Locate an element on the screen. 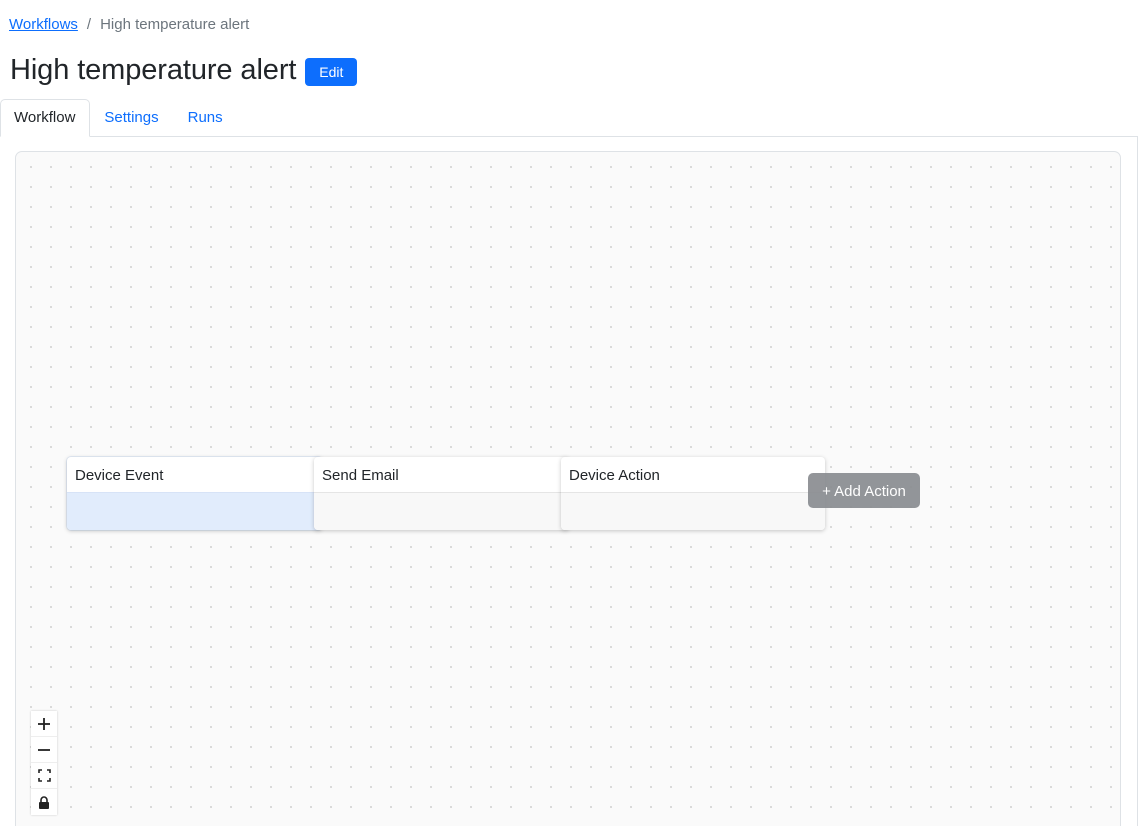 This screenshot has width=1148, height=826. zoom-out-button is located at coordinates (44, 750).